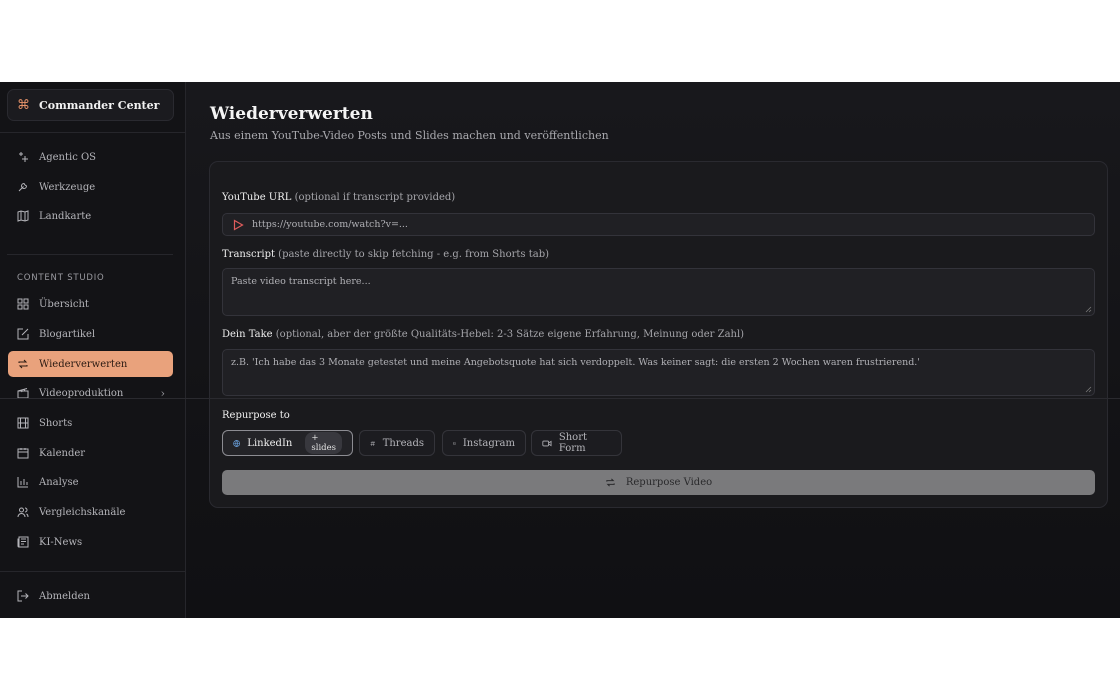 The width and height of the screenshot is (1120, 700). Describe the element at coordinates (23, 304) in the screenshot. I see `grid-icon` at that location.